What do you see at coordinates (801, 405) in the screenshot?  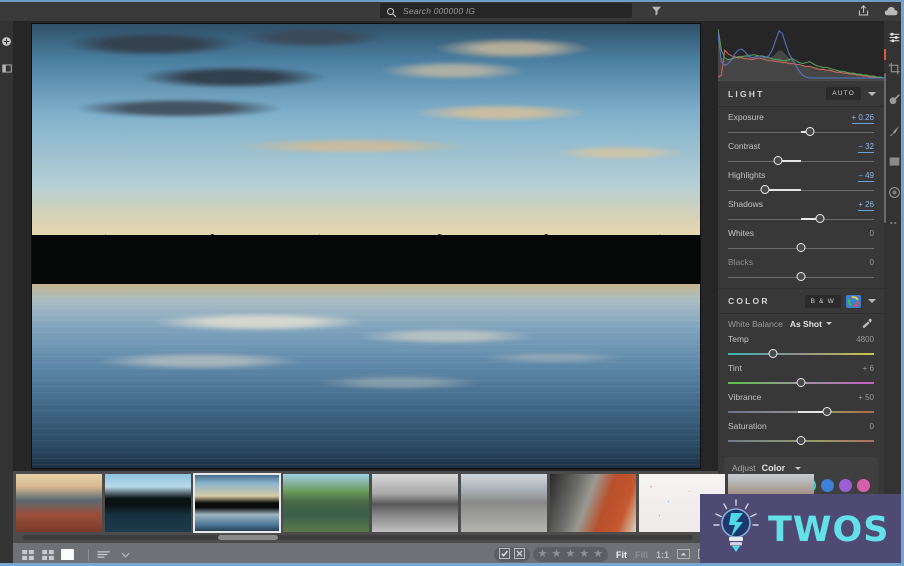 I see `slider-row-vibrance: Vibrance + 50` at bounding box center [801, 405].